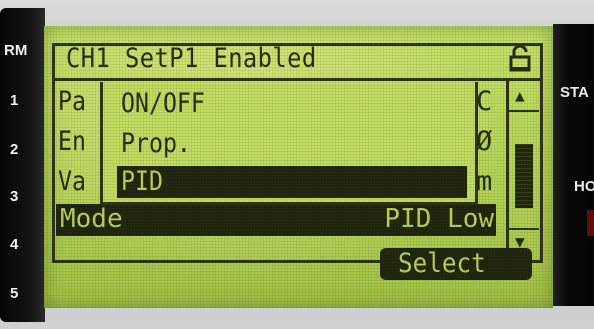  Describe the element at coordinates (484, 181) in the screenshot. I see `param-row-3-suffix: m` at that location.